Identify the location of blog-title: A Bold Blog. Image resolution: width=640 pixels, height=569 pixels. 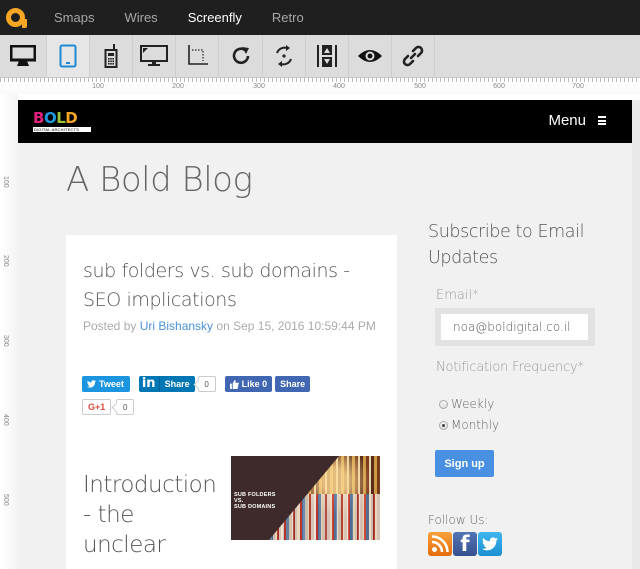
(159, 180).